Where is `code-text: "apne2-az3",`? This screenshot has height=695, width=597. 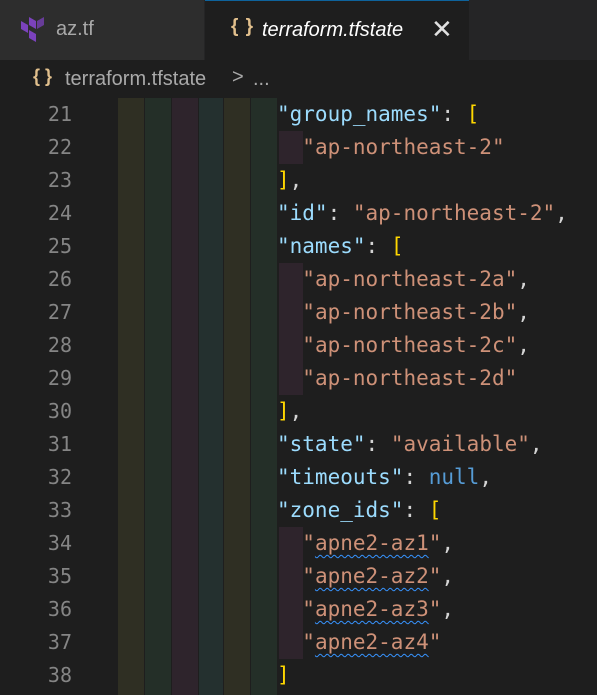 code-text: "apne2-az3", is located at coordinates (365, 609).